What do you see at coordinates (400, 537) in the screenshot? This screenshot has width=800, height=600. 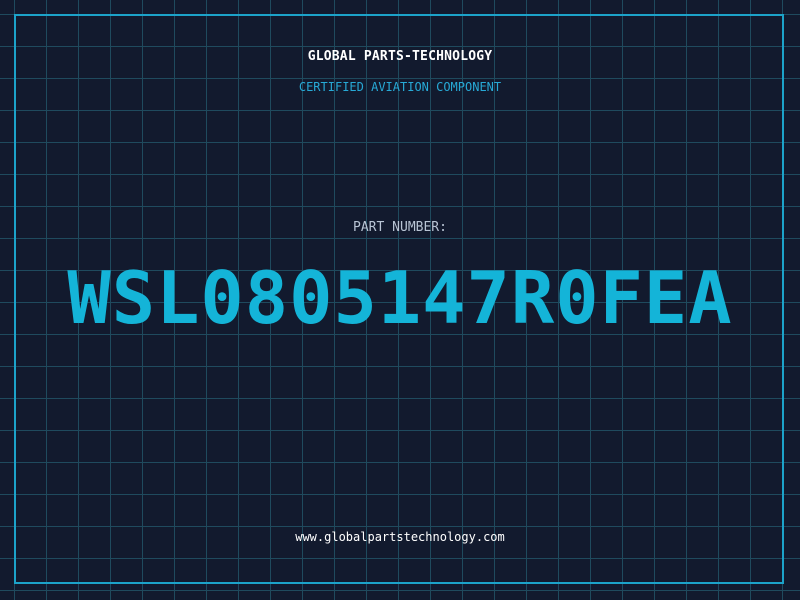 I see `website-url: www.globalpartstechnology.com` at bounding box center [400, 537].